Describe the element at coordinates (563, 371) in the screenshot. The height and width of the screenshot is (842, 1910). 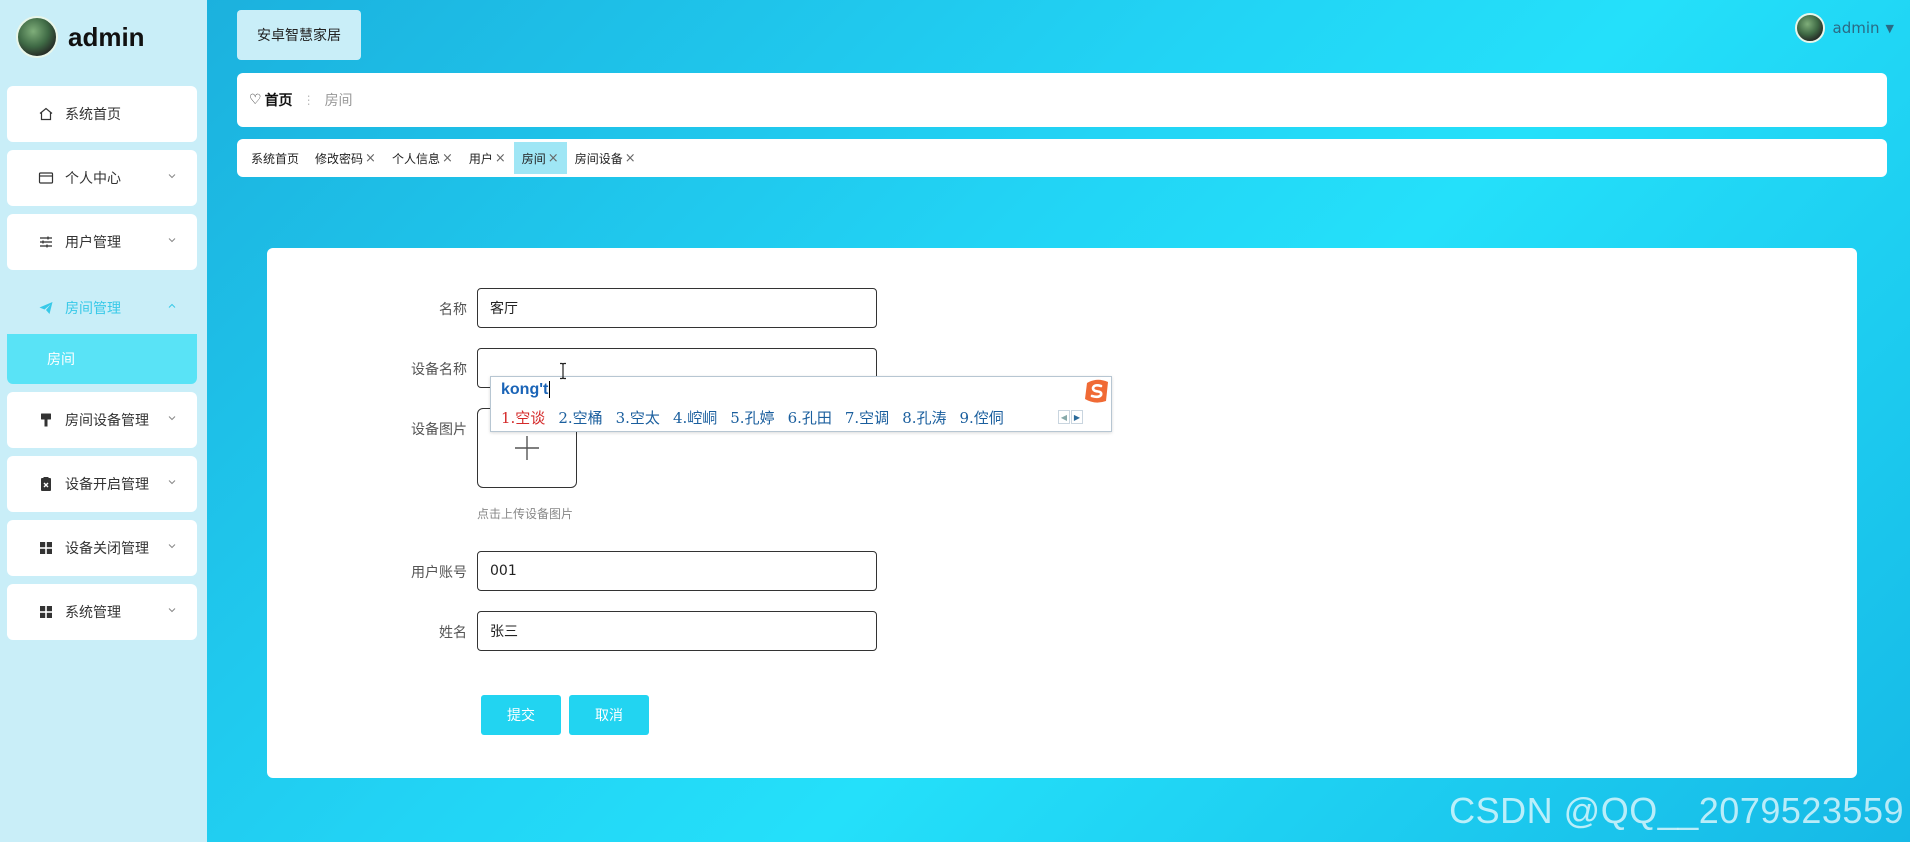
I see `text-cursor-icon` at that location.